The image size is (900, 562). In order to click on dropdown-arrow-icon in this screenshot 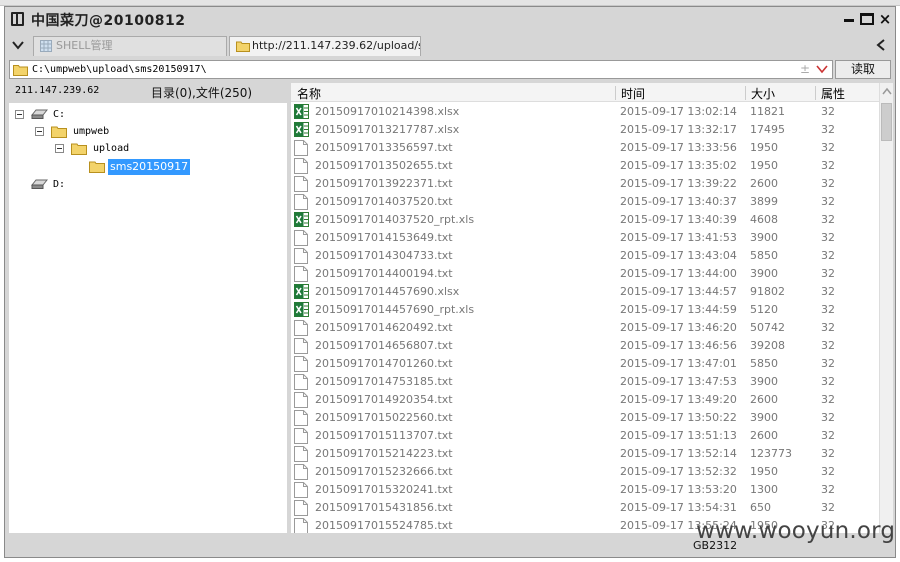, I will do `click(822, 69)`.